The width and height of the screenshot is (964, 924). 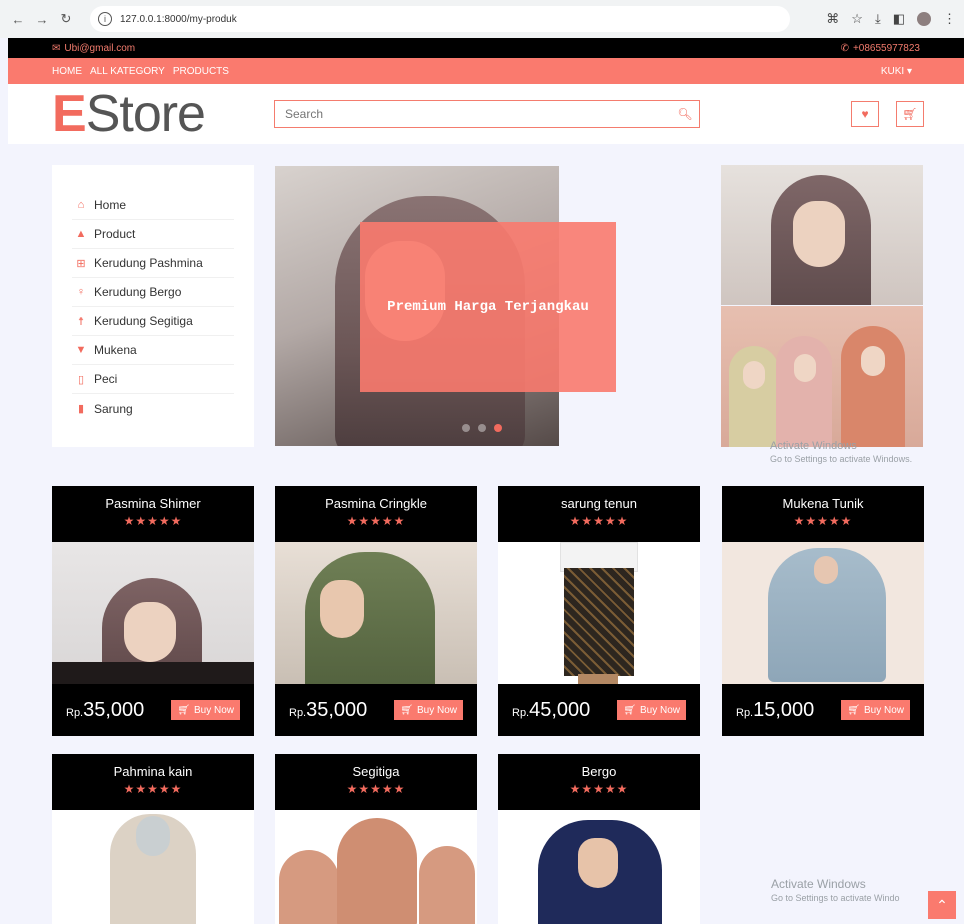 What do you see at coordinates (153, 321) in the screenshot?
I see `sidebar-item-kerudung-segitiga: ☨ Kerudung Segitiga` at bounding box center [153, 321].